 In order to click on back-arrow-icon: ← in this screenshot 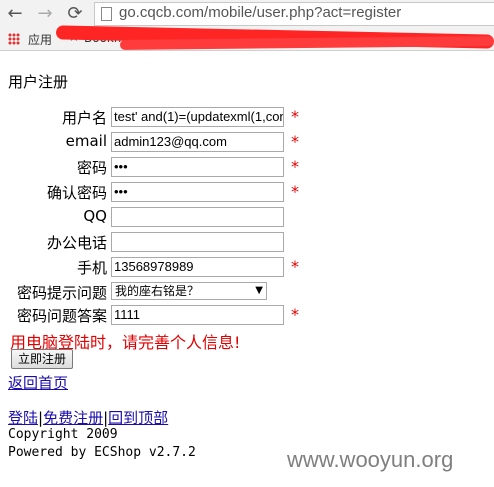, I will do `click(15, 14)`.